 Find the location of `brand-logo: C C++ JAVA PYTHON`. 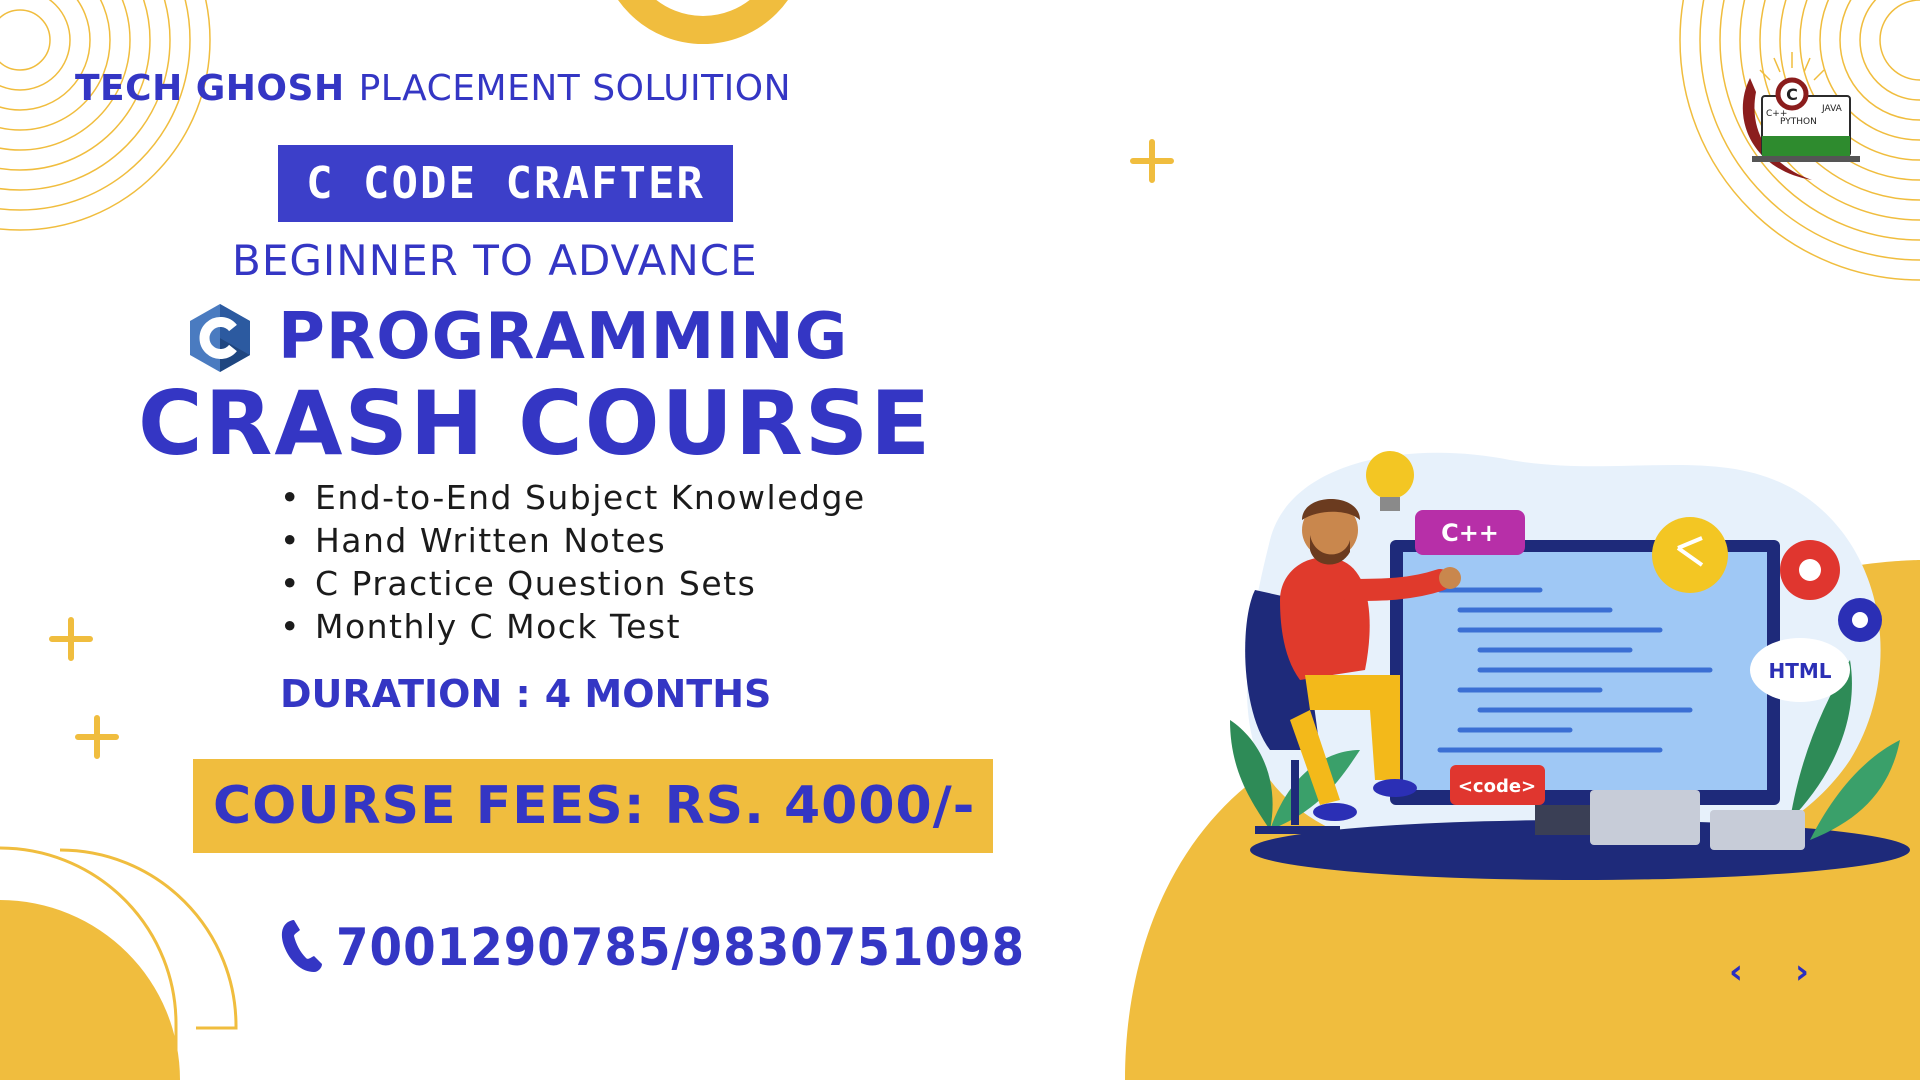

brand-logo: C C++ JAVA PYTHON is located at coordinates (1792, 115).